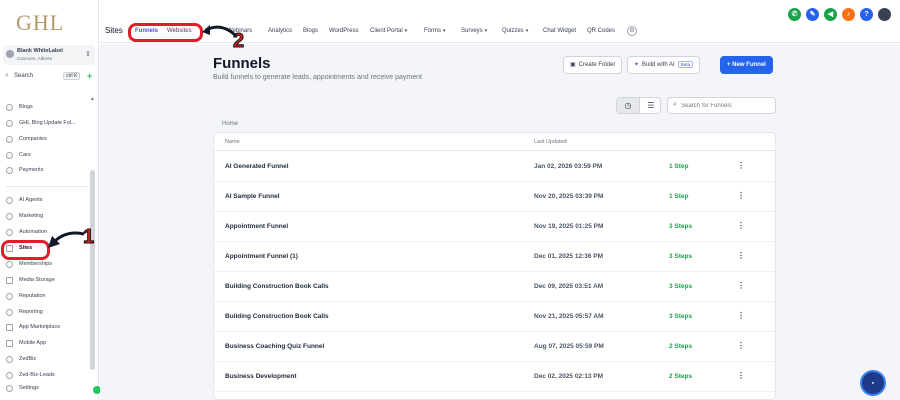 Image resolution: width=900 pixels, height=400 pixels. I want to click on pin-icon: ✎, so click(812, 14).